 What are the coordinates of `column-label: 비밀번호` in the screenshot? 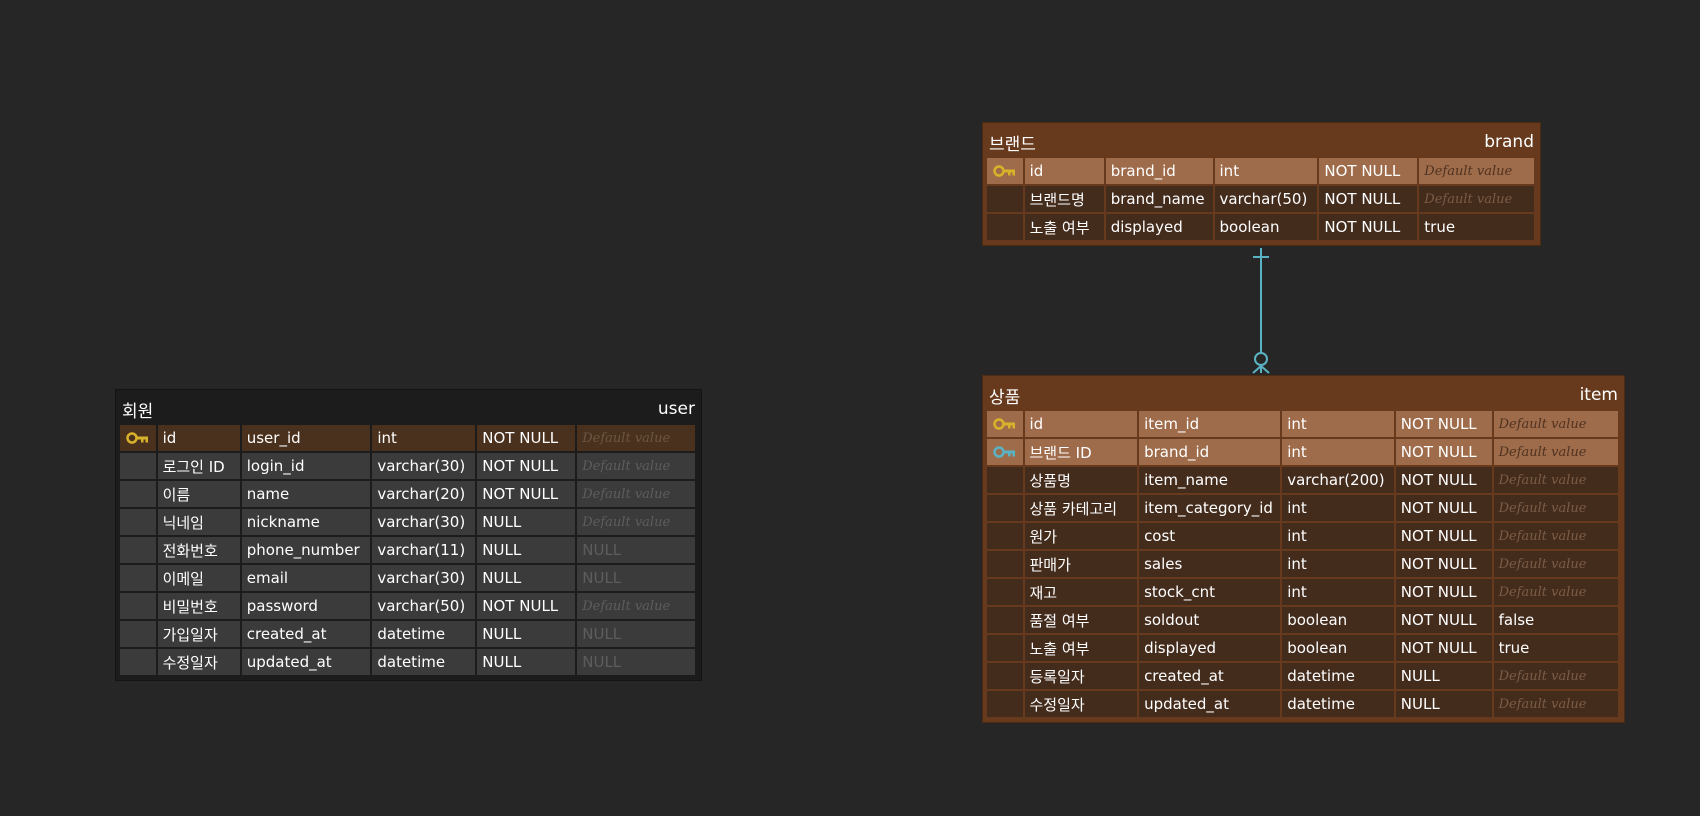 It's located at (198, 606).